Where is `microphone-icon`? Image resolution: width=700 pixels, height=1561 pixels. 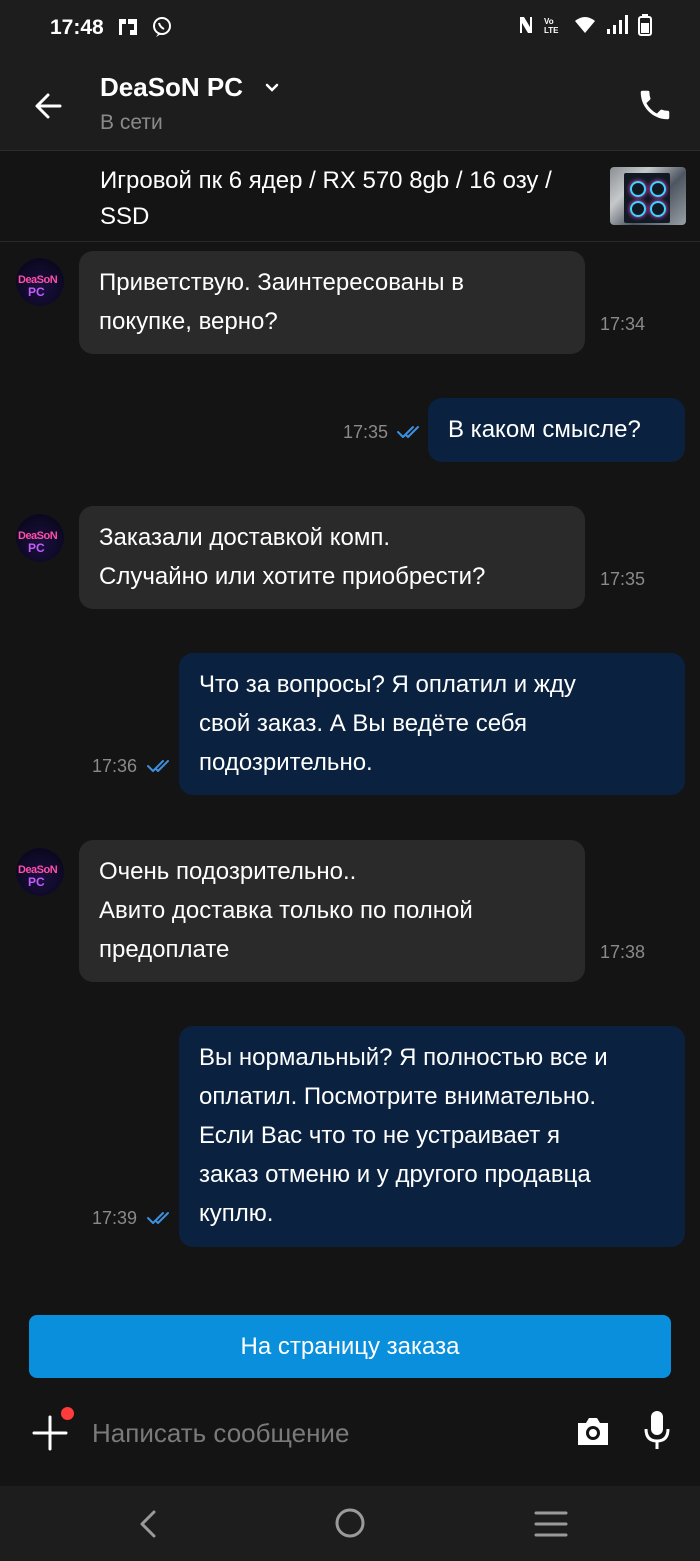
microphone-icon is located at coordinates (657, 1431).